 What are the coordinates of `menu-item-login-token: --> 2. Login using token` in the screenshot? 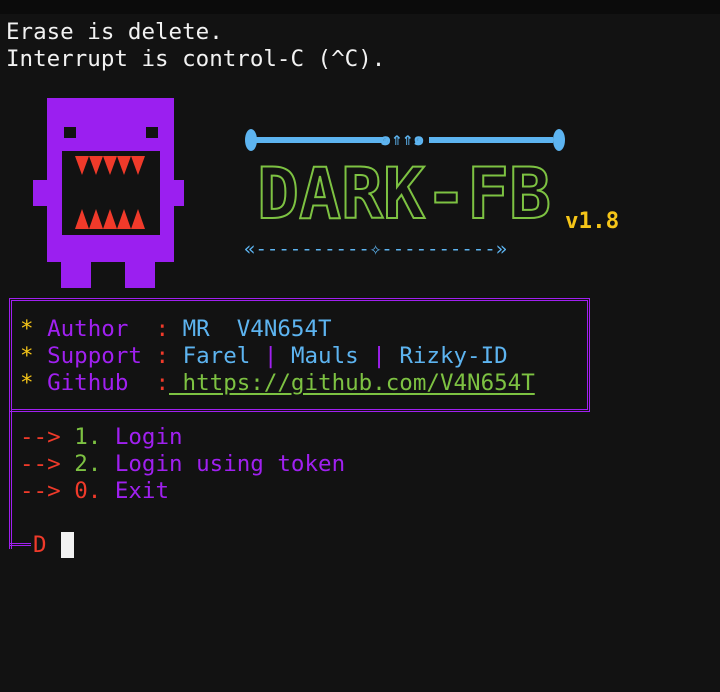 It's located at (182, 464).